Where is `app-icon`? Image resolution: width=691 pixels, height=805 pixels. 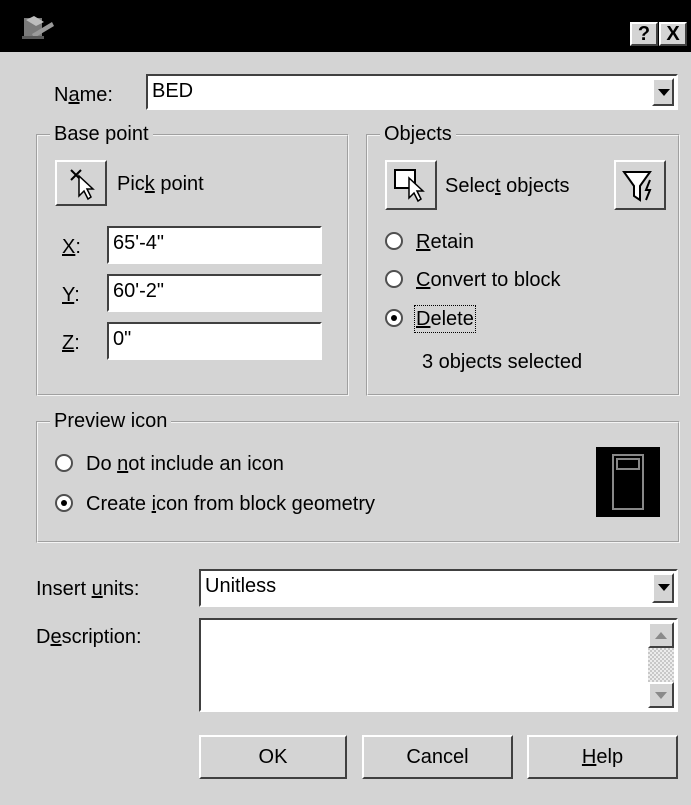
app-icon is located at coordinates (38, 27).